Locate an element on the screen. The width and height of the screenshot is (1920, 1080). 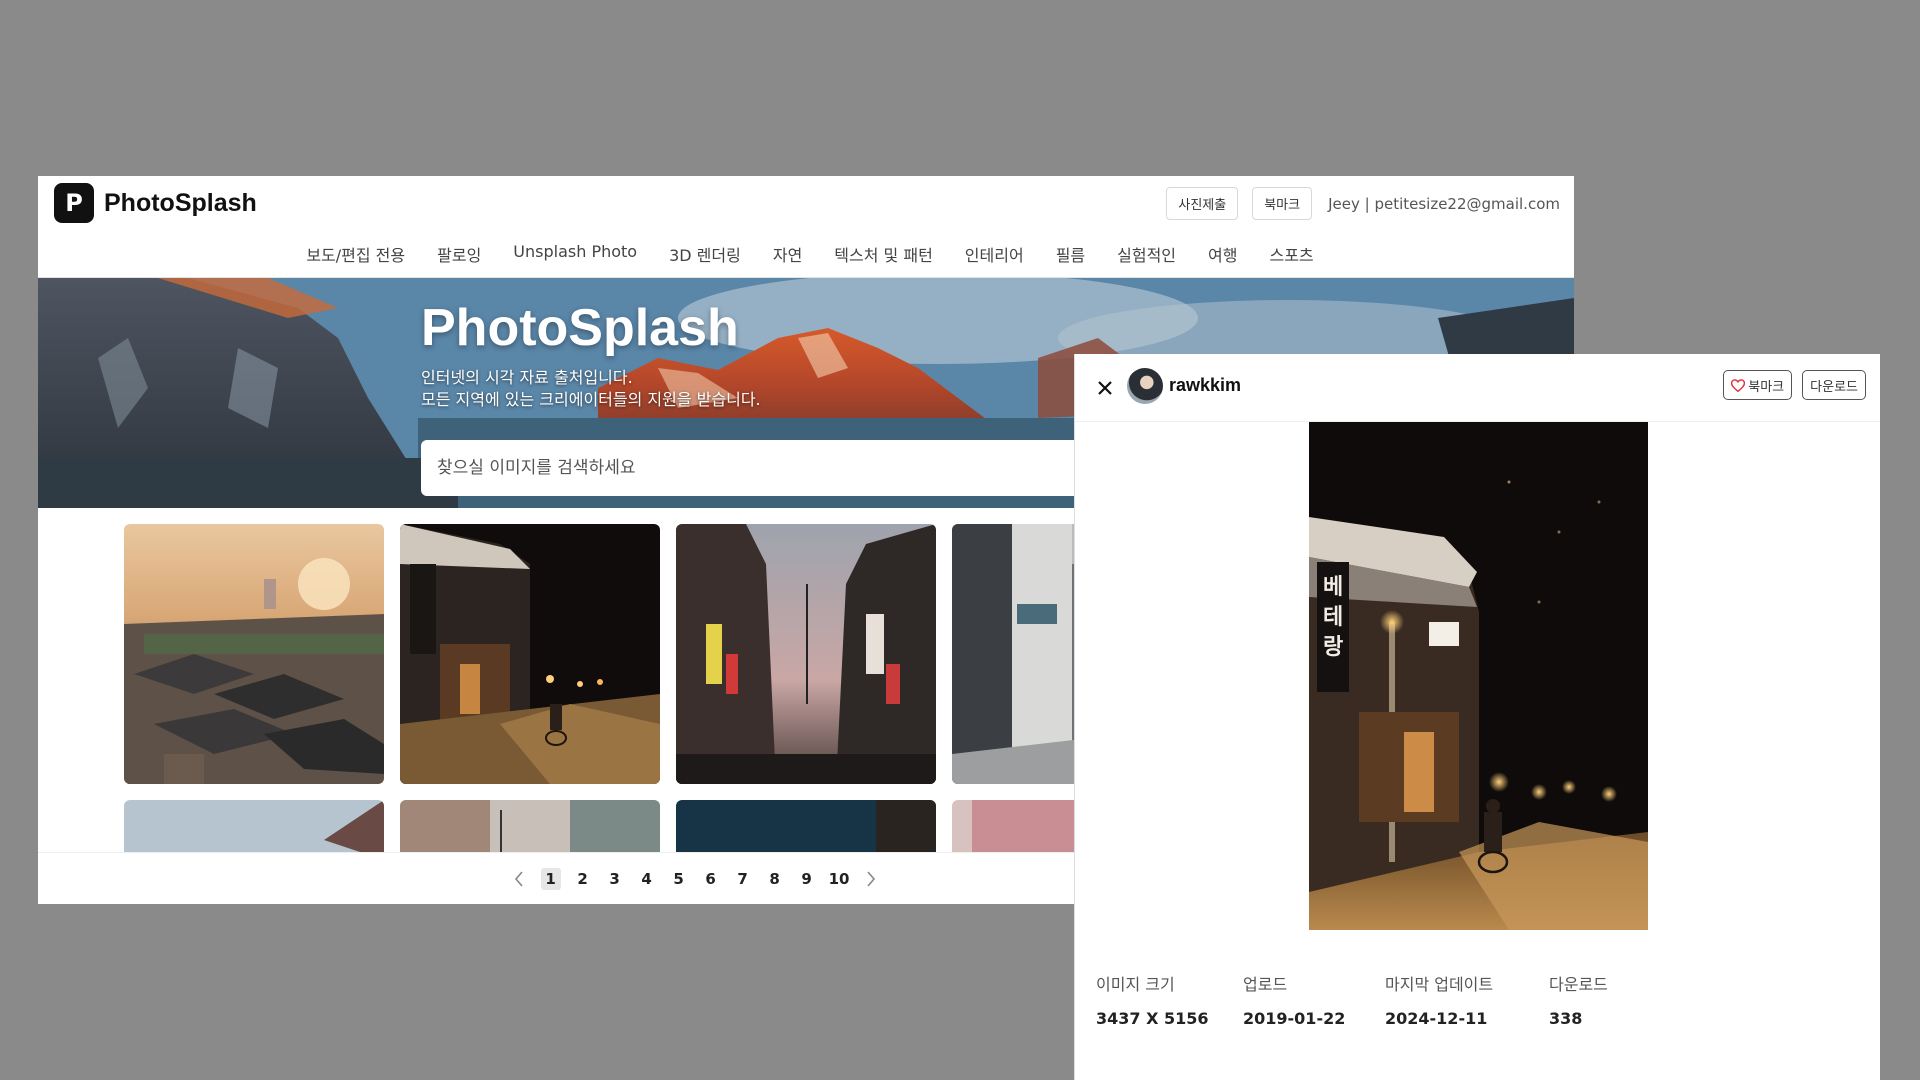
logo-icon: P is located at coordinates (74, 203).